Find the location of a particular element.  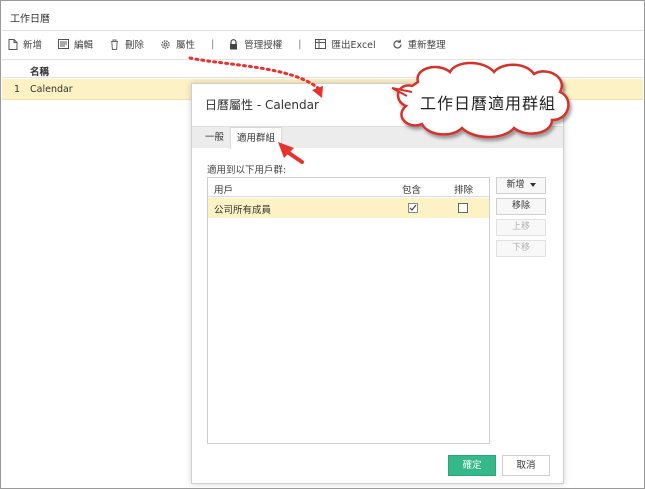

group-name: 公司所有成員 is located at coordinates (243, 210).